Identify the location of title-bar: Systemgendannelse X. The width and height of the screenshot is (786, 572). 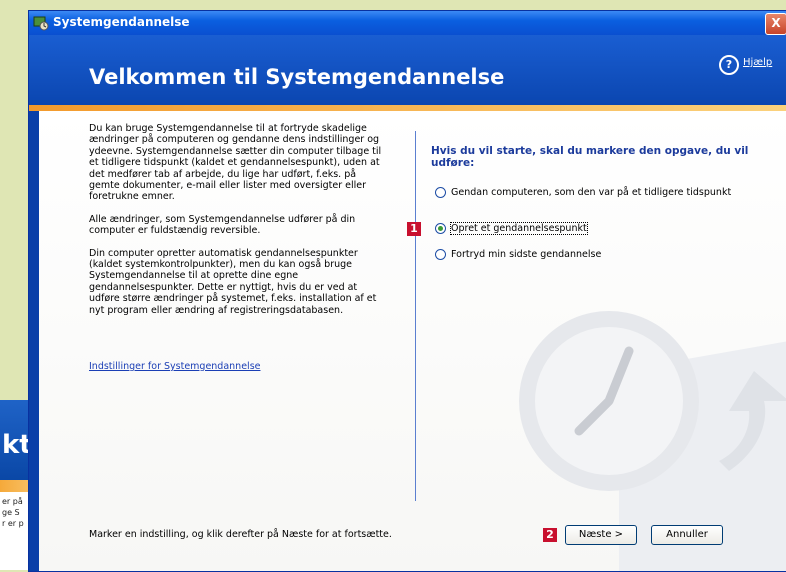
(407, 23).